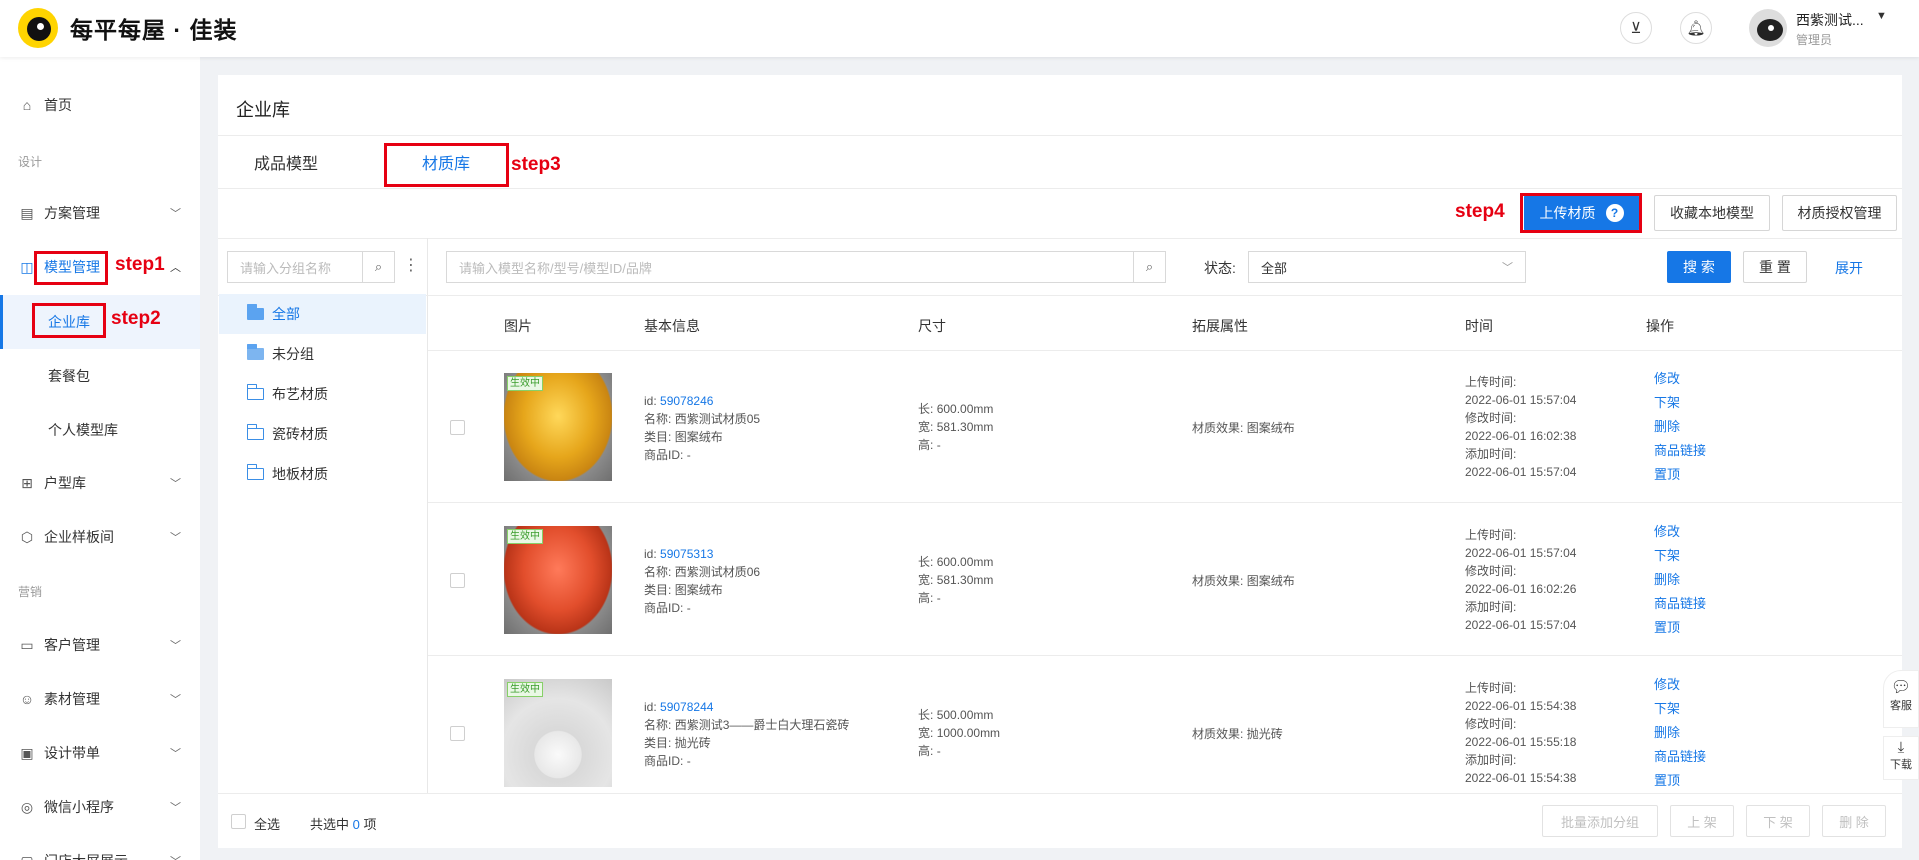 Image resolution: width=1919 pixels, height=860 pixels. Describe the element at coordinates (322, 394) in the screenshot. I see `tree-item-fabric: 布艺材质` at that location.